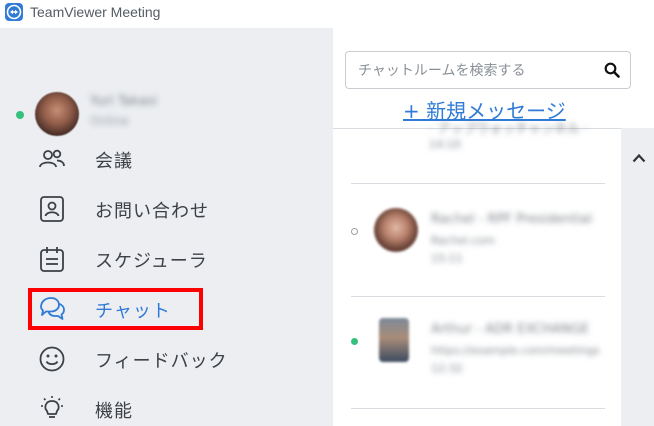 The image size is (654, 426). What do you see at coordinates (161, 361) in the screenshot?
I see `sidebar-item-label: フィードバック` at bounding box center [161, 361].